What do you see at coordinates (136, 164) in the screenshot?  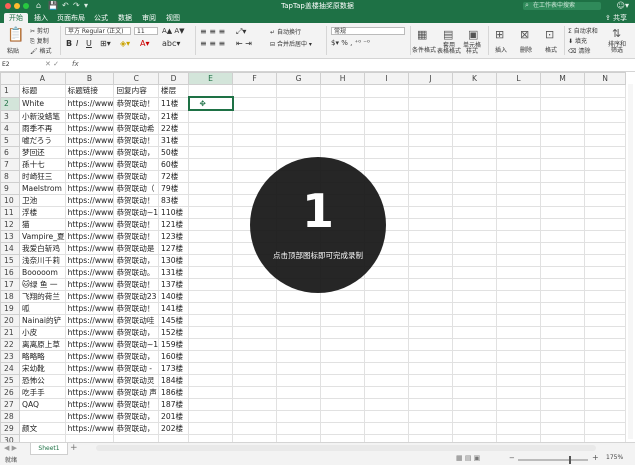 I see `cell-c: 恭贺联动` at bounding box center [136, 164].